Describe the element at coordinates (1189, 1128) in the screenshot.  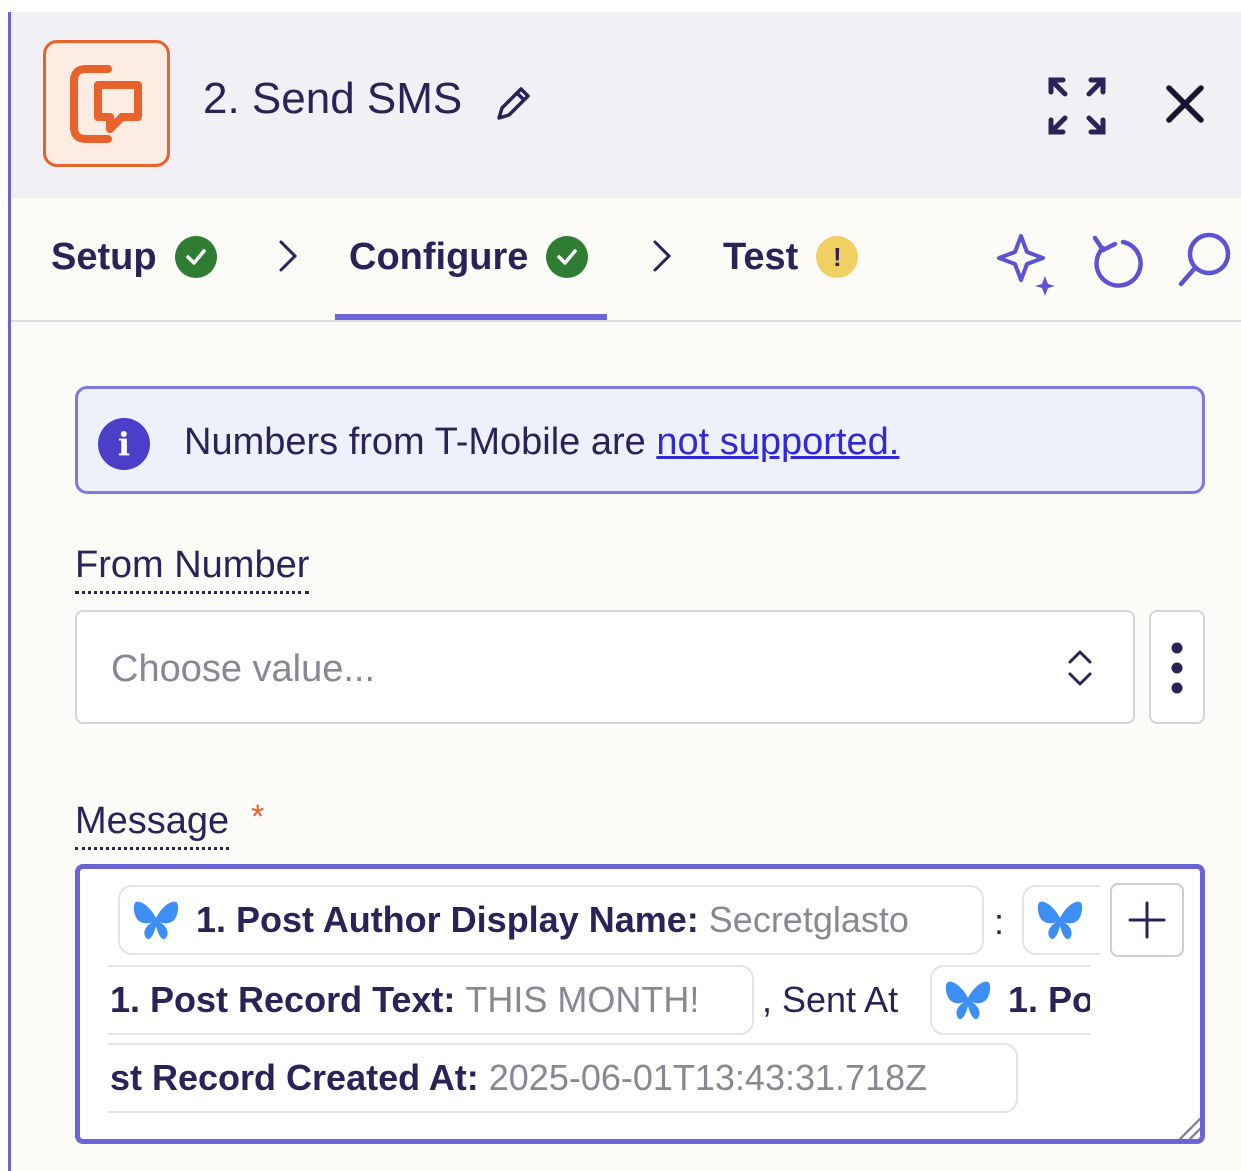
I see `resize-handle-icon` at that location.